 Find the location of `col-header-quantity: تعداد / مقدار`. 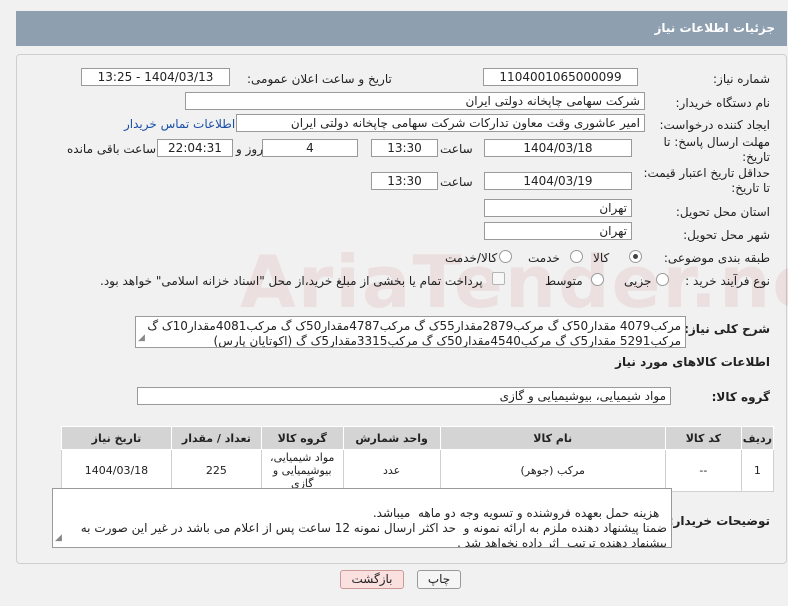

col-header-quantity: تعداد / مقدار is located at coordinates (216, 438).